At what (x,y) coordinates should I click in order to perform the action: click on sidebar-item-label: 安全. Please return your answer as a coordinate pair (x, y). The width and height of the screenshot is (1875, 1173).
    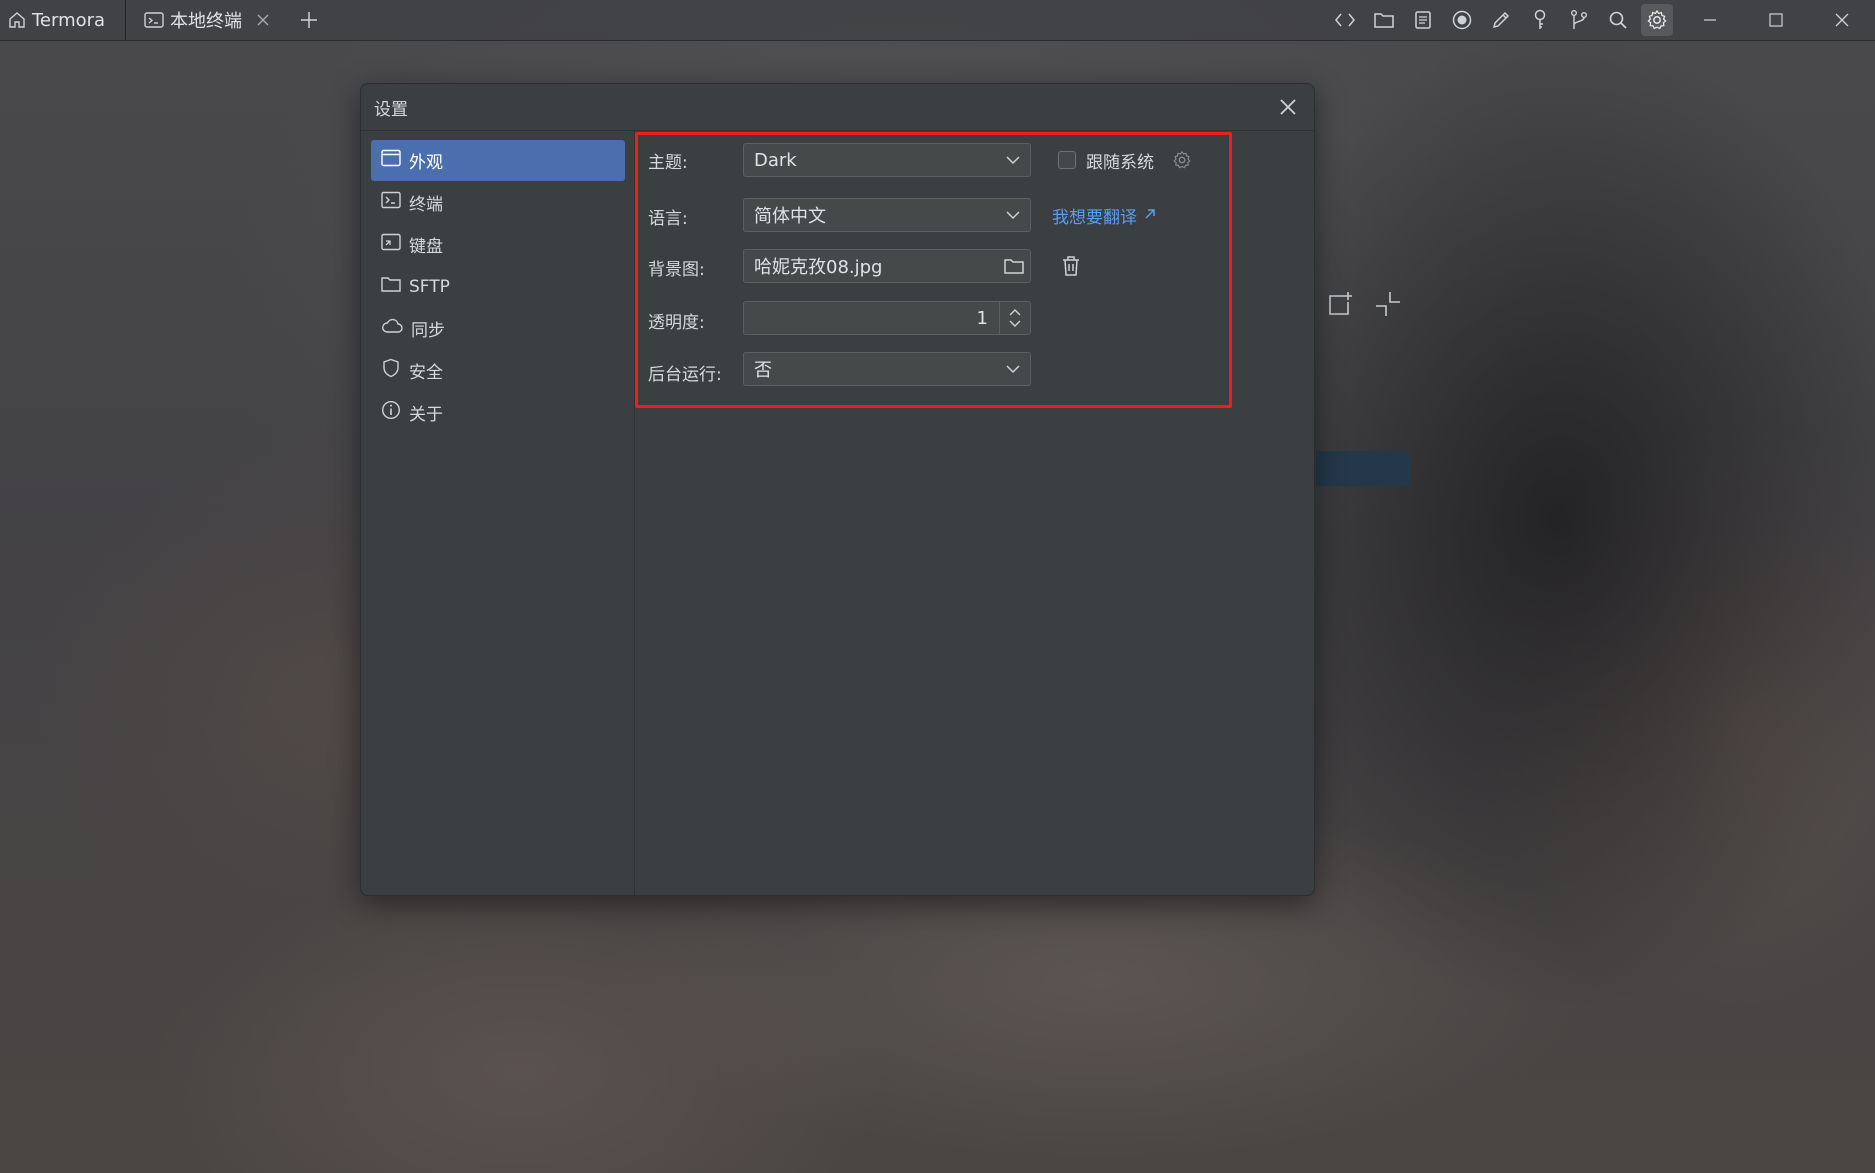
    Looking at the image, I should click on (426, 373).